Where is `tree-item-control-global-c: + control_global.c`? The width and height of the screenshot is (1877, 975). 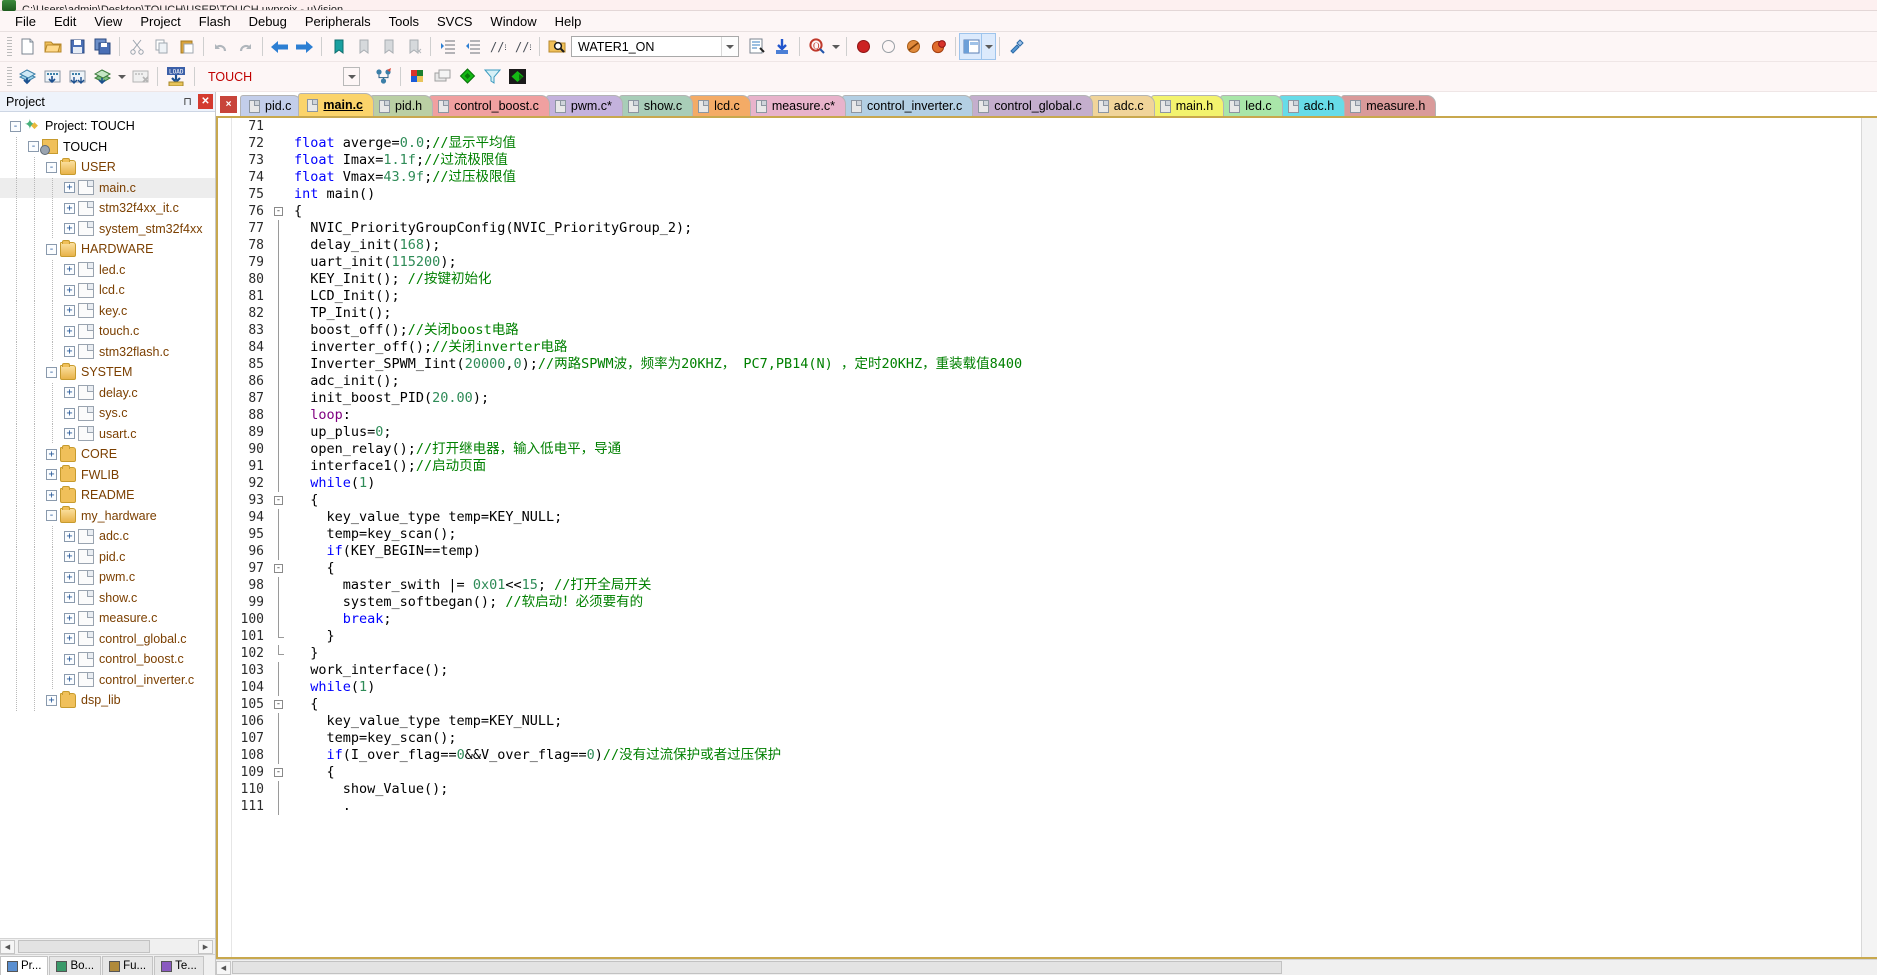
tree-item-control-global-c: + control_global.c is located at coordinates (107, 638).